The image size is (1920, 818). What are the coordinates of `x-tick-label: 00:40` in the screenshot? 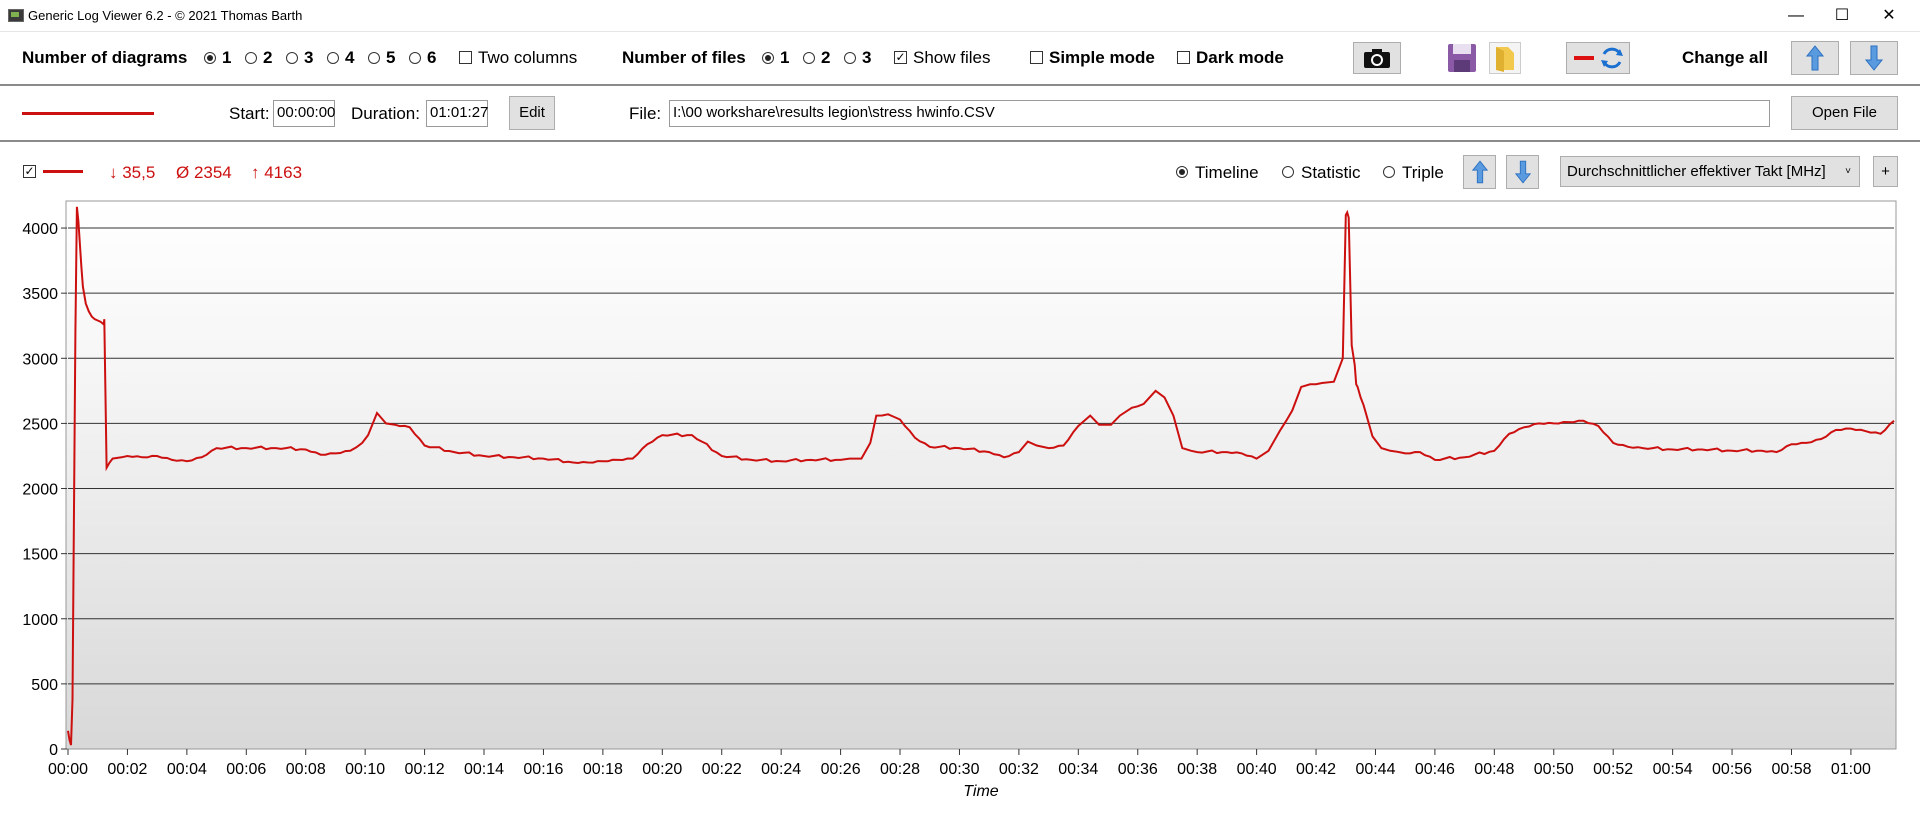 It's located at (1257, 769).